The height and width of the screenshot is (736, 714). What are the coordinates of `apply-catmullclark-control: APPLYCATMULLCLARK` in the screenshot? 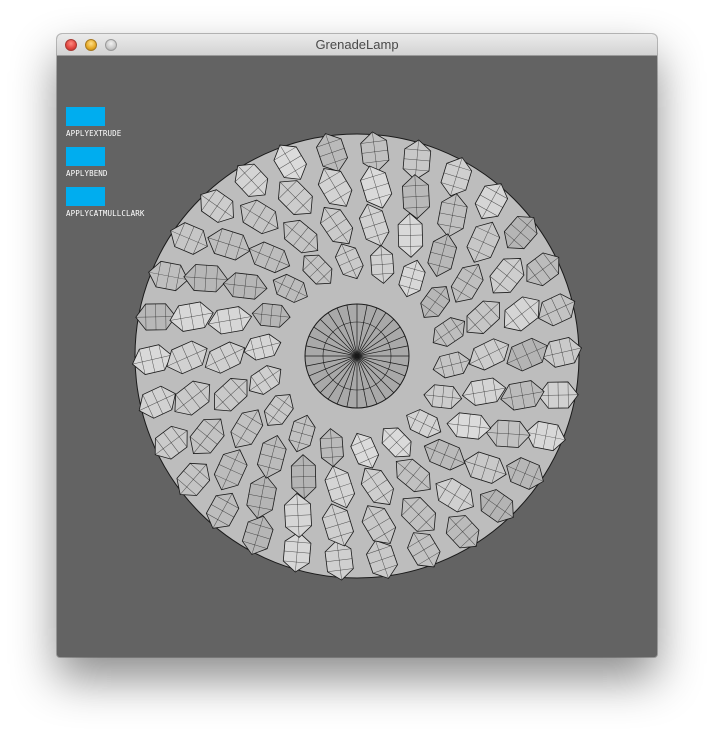 It's located at (105, 202).